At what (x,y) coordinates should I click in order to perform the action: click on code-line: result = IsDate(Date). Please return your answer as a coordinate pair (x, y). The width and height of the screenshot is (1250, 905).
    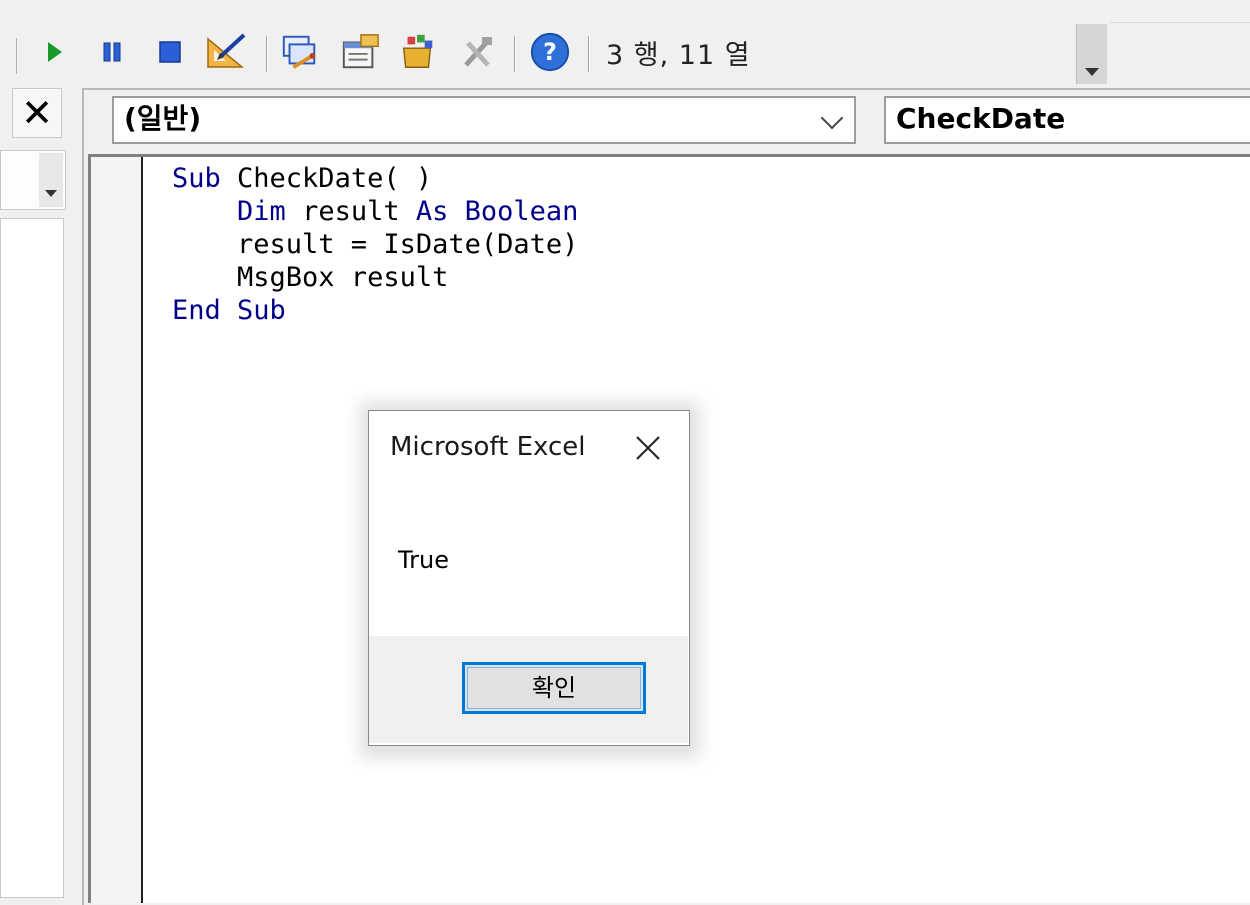
    Looking at the image, I should click on (375, 244).